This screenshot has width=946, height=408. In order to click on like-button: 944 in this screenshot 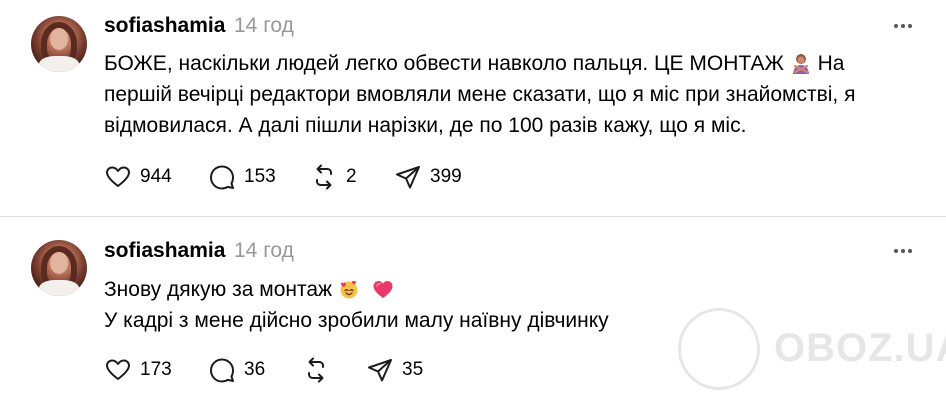, I will do `click(138, 177)`.